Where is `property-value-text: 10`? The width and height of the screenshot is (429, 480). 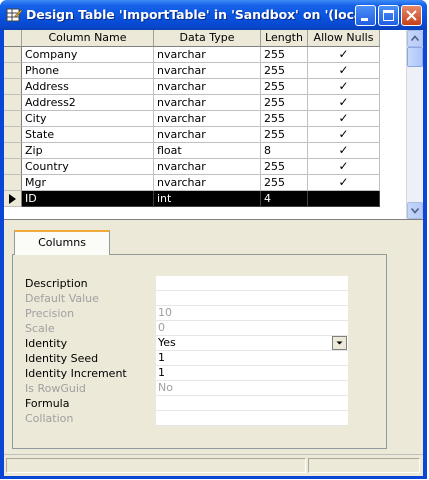
property-value-text: 10 is located at coordinates (165, 312).